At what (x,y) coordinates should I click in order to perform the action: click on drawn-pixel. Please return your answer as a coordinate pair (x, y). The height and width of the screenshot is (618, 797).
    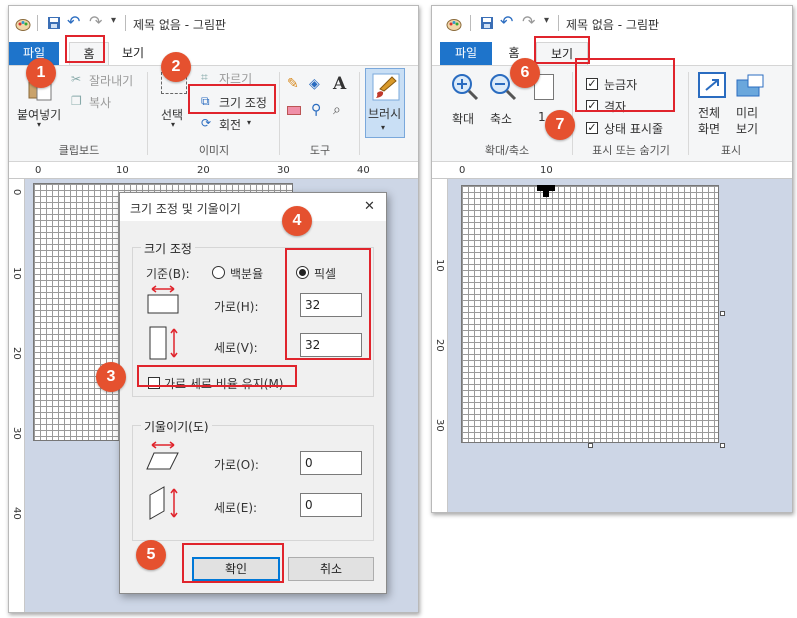
    Looking at the image, I should click on (546, 194).